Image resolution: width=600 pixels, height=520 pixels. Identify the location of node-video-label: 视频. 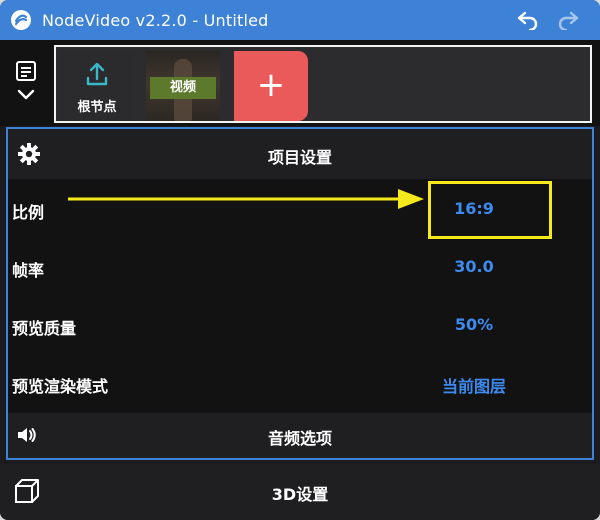
(183, 88).